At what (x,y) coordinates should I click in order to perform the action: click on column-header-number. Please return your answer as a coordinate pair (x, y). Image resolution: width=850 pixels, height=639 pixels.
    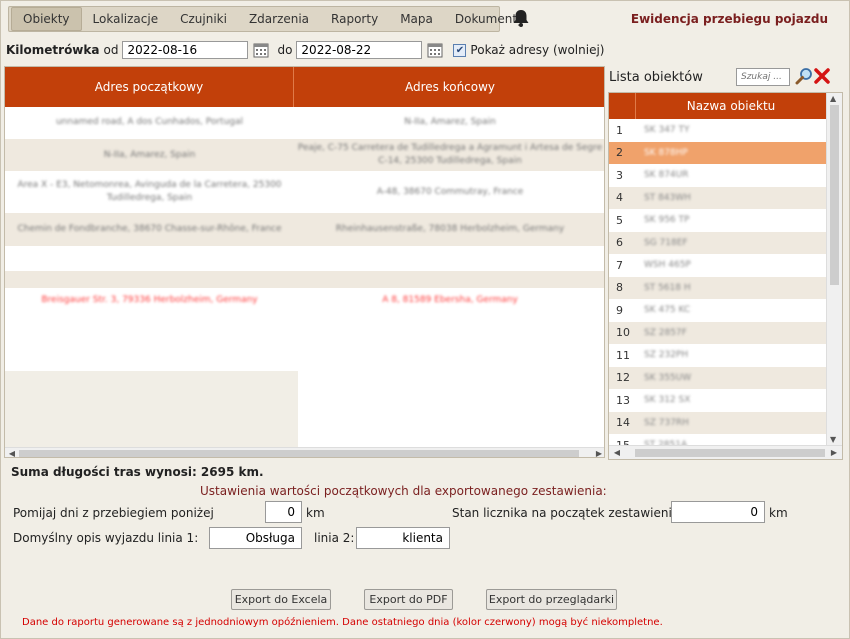
    Looking at the image, I should click on (622, 106).